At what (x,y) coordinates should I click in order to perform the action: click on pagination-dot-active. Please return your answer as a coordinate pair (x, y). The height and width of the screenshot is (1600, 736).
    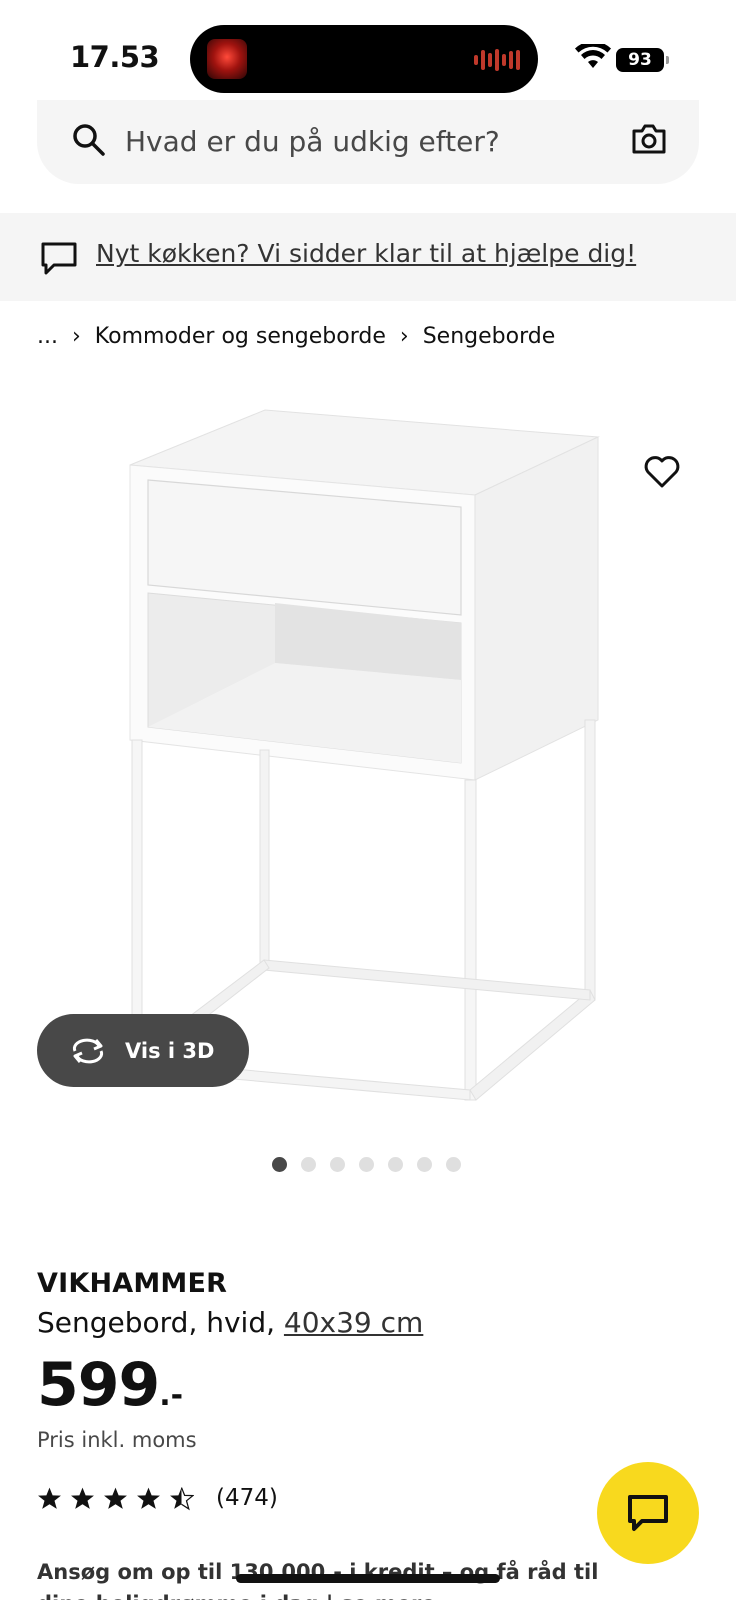
    Looking at the image, I should click on (279, 1164).